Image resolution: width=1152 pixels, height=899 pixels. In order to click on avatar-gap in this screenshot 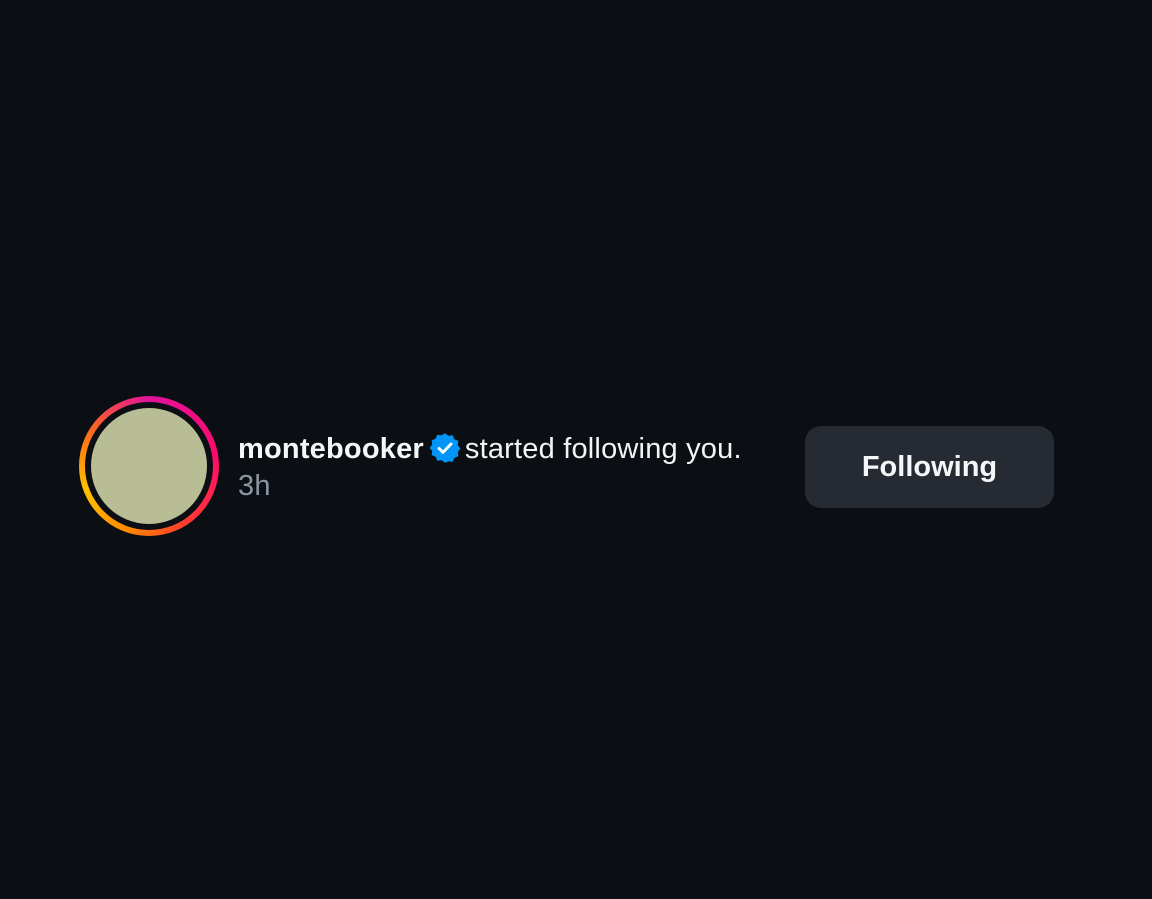, I will do `click(149, 466)`.